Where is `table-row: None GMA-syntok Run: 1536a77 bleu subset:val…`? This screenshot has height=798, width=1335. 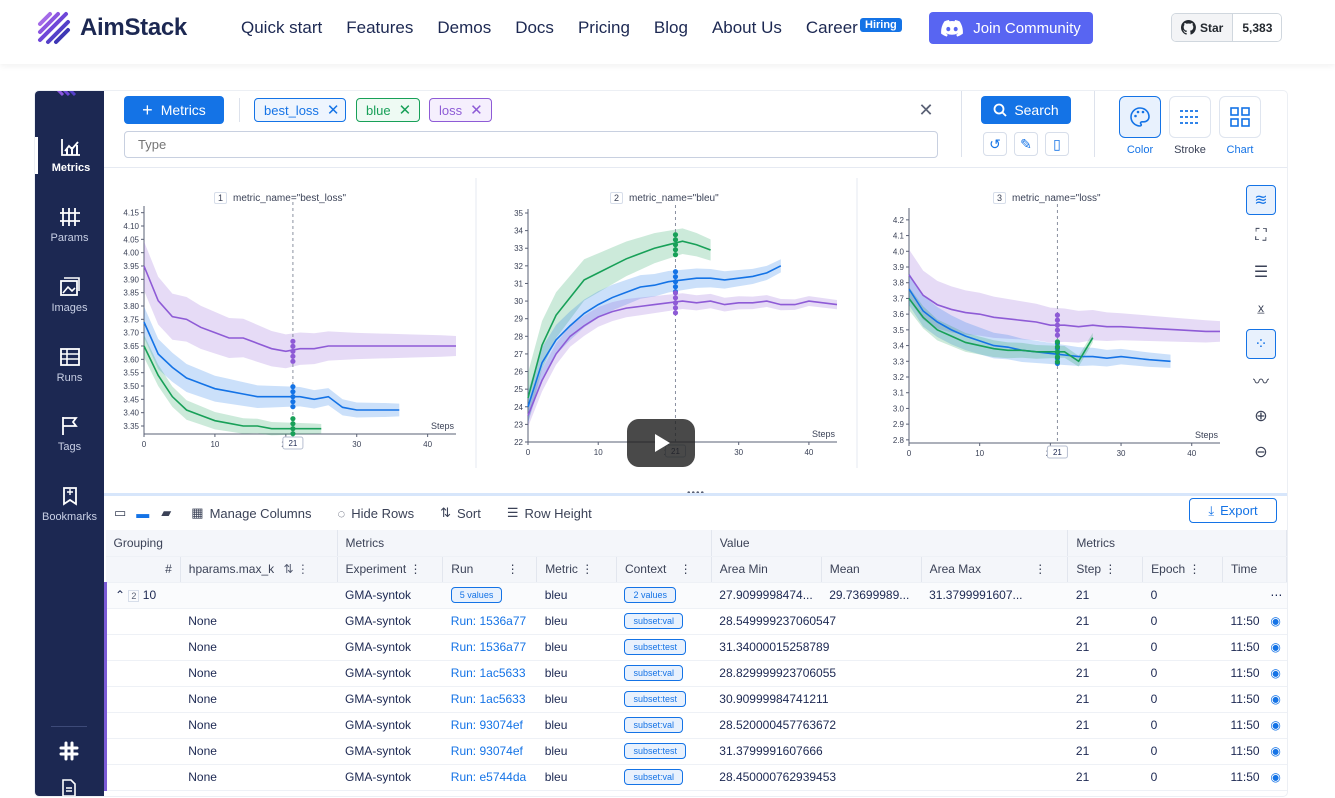 table-row: None GMA-syntok Run: 1536a77 bleu subset:val… is located at coordinates (695, 621).